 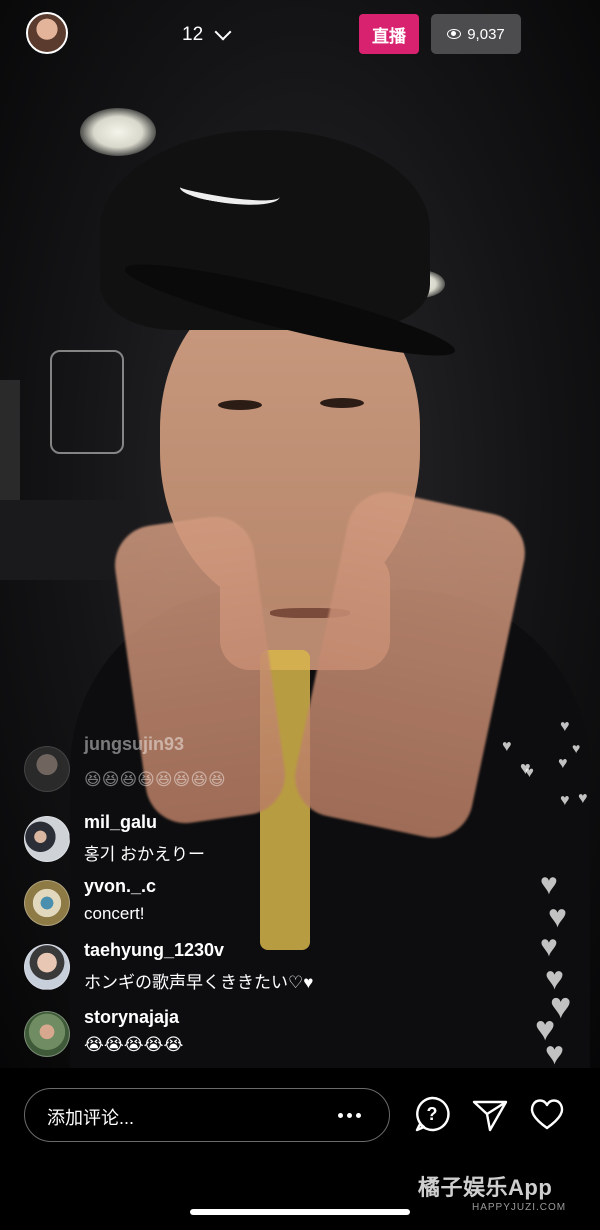 I want to click on top-bar: 12 直播 9,037, so click(x=300, y=35).